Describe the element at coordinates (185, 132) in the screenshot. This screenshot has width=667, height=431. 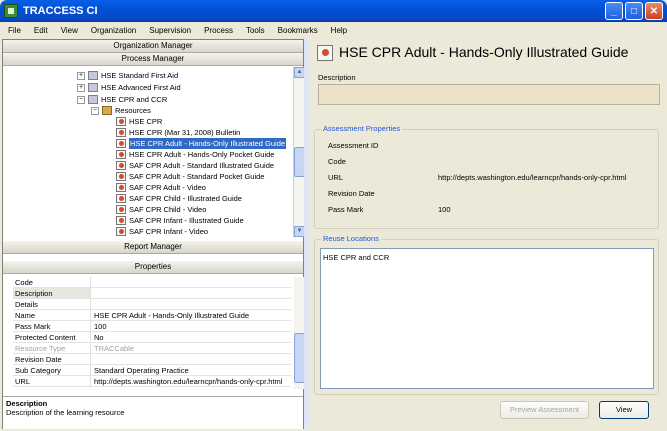
I see `tree-item-label: HSE CPR (Mar 31, 2008) Bulletin` at that location.